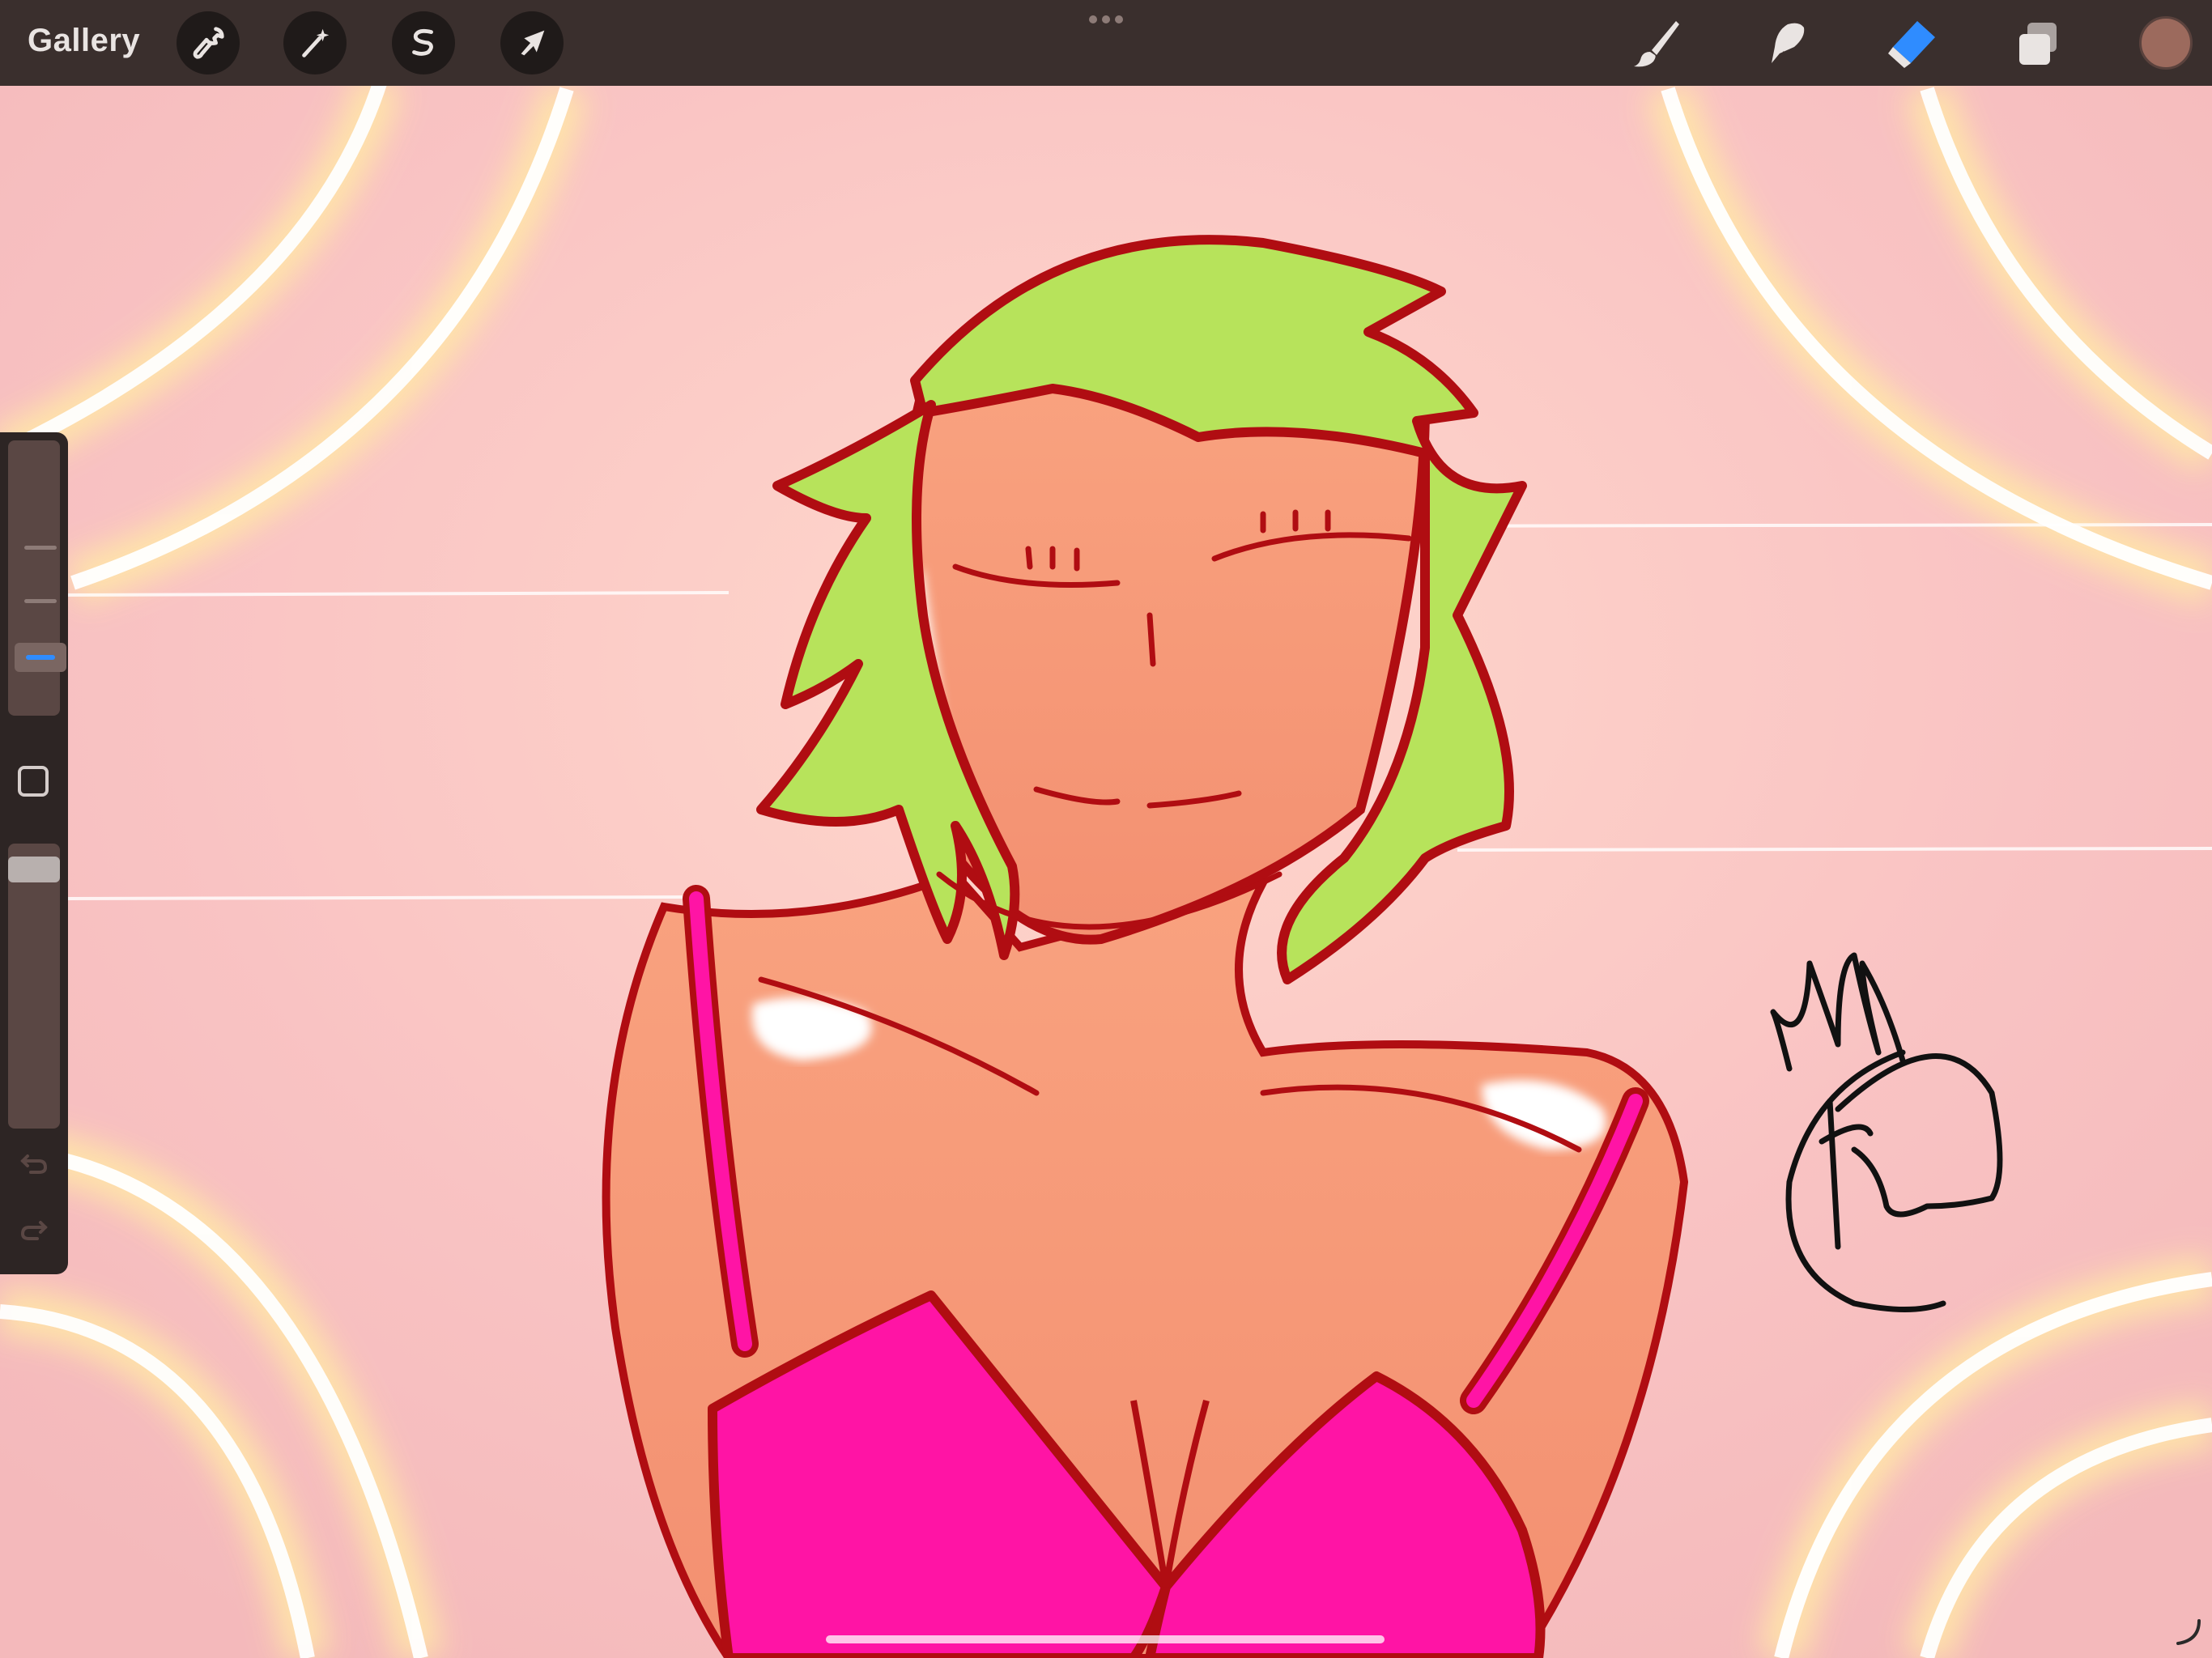 The height and width of the screenshot is (1658, 2212). What do you see at coordinates (2166, 43) in the screenshot?
I see `color-picker-button` at bounding box center [2166, 43].